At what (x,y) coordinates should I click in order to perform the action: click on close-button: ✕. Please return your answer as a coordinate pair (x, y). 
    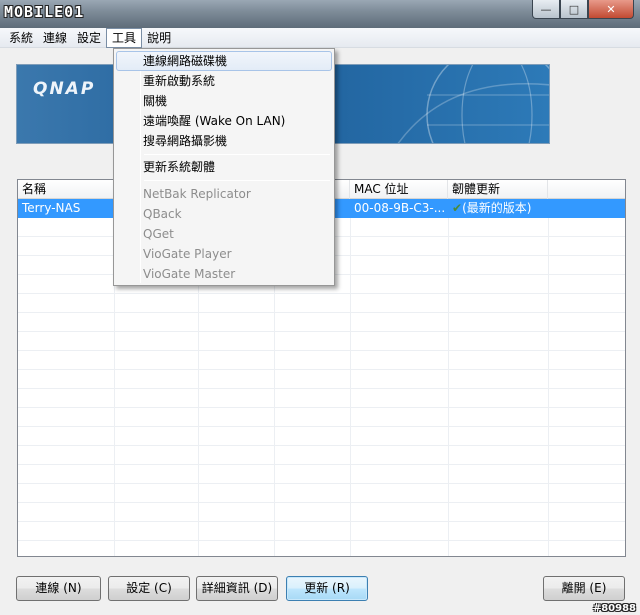
    Looking at the image, I should click on (611, 9).